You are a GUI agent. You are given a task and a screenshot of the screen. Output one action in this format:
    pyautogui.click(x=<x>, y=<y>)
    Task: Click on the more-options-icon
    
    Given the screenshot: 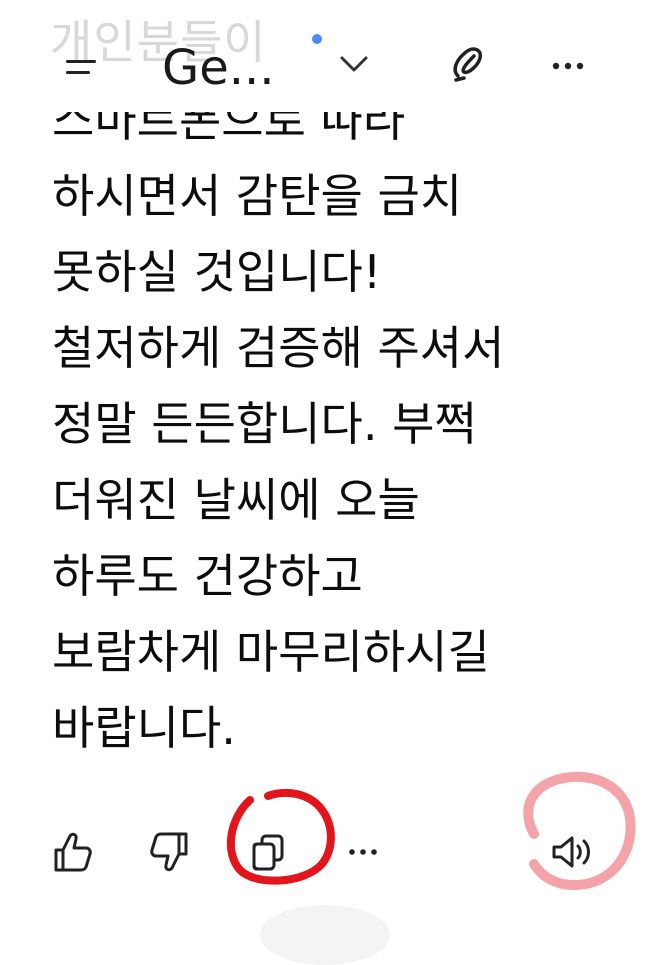 What is the action you would take?
    pyautogui.click(x=568, y=64)
    